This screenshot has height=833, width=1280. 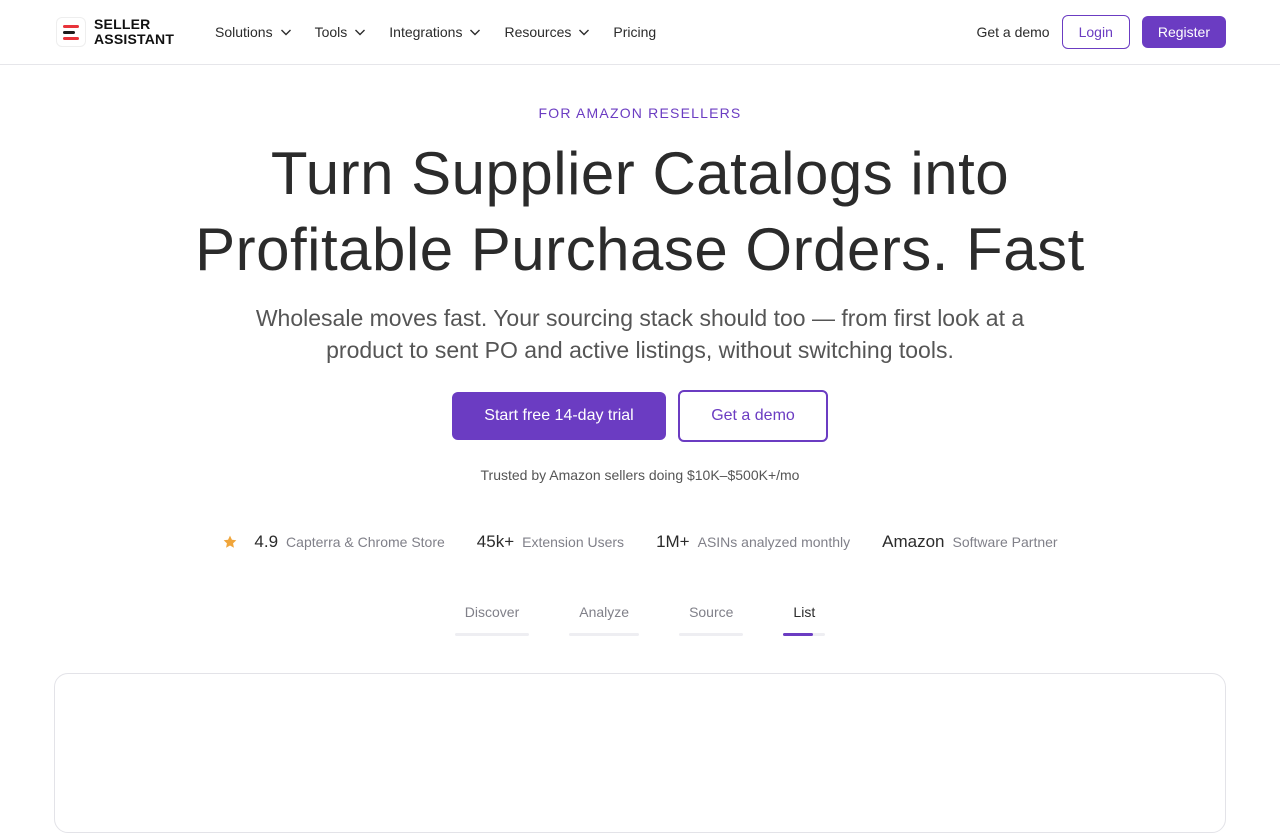 What do you see at coordinates (492, 620) in the screenshot?
I see `tab-discover: Discover` at bounding box center [492, 620].